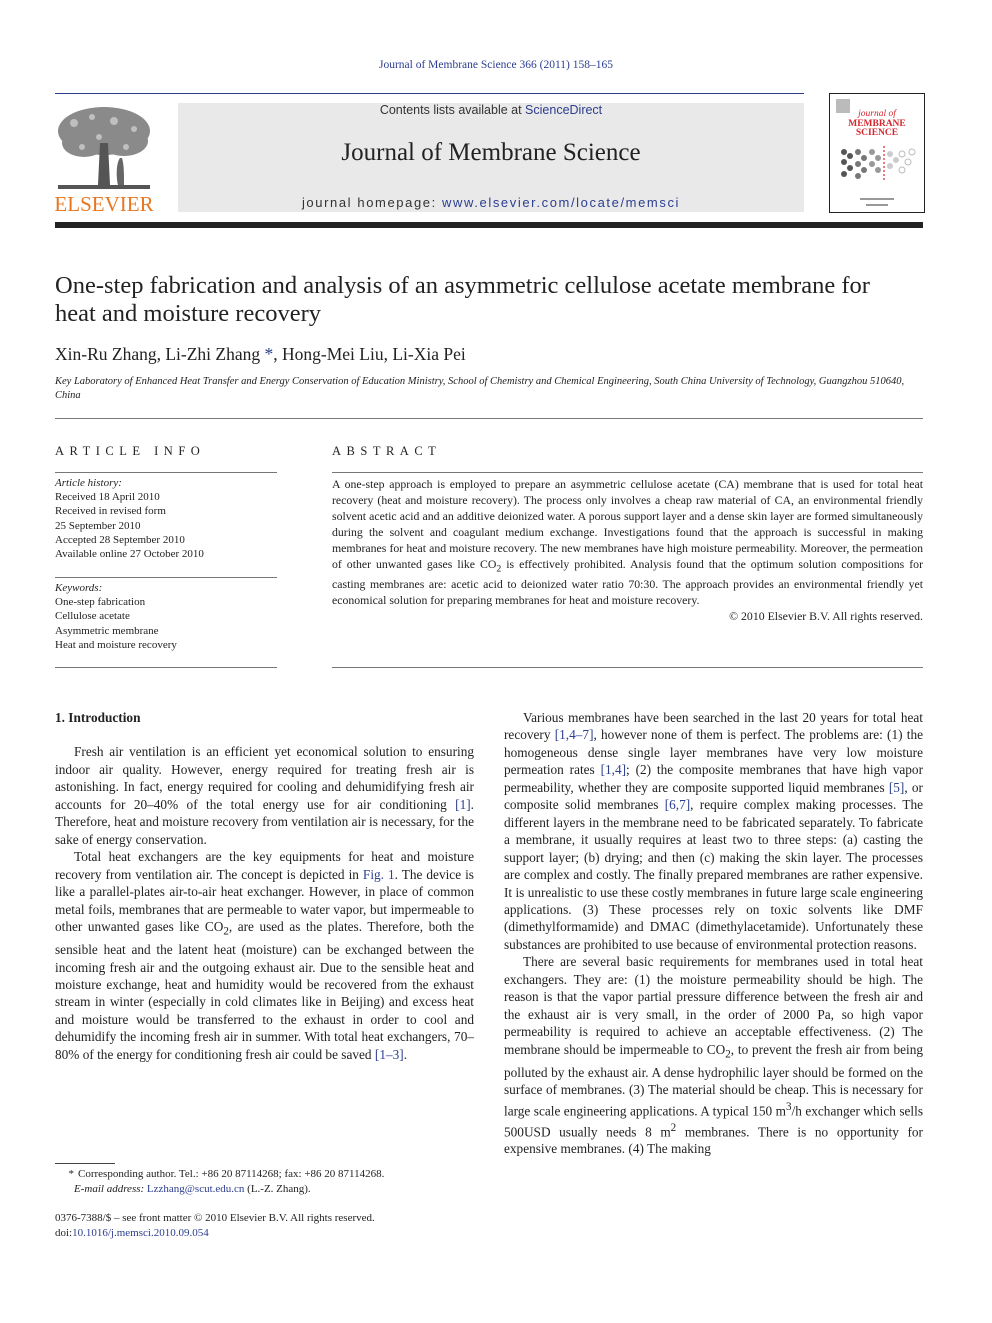 This screenshot has width=992, height=1323. Describe the element at coordinates (429, 93) in the screenshot. I see `masthead-rule` at that location.